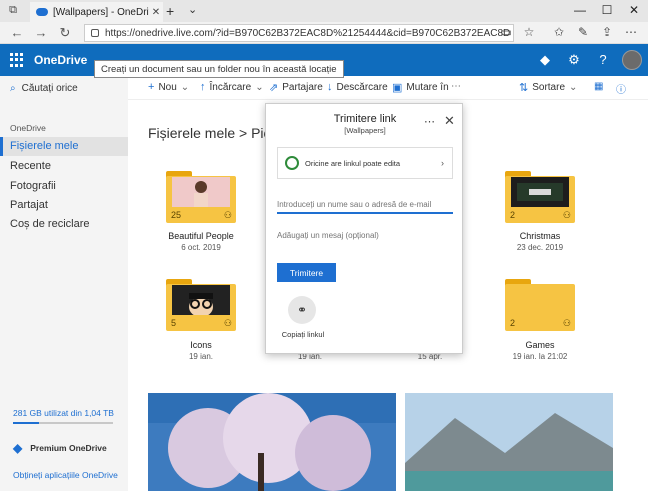  Describe the element at coordinates (306, 272) in the screenshot. I see `send-button: Trimitere` at that location.